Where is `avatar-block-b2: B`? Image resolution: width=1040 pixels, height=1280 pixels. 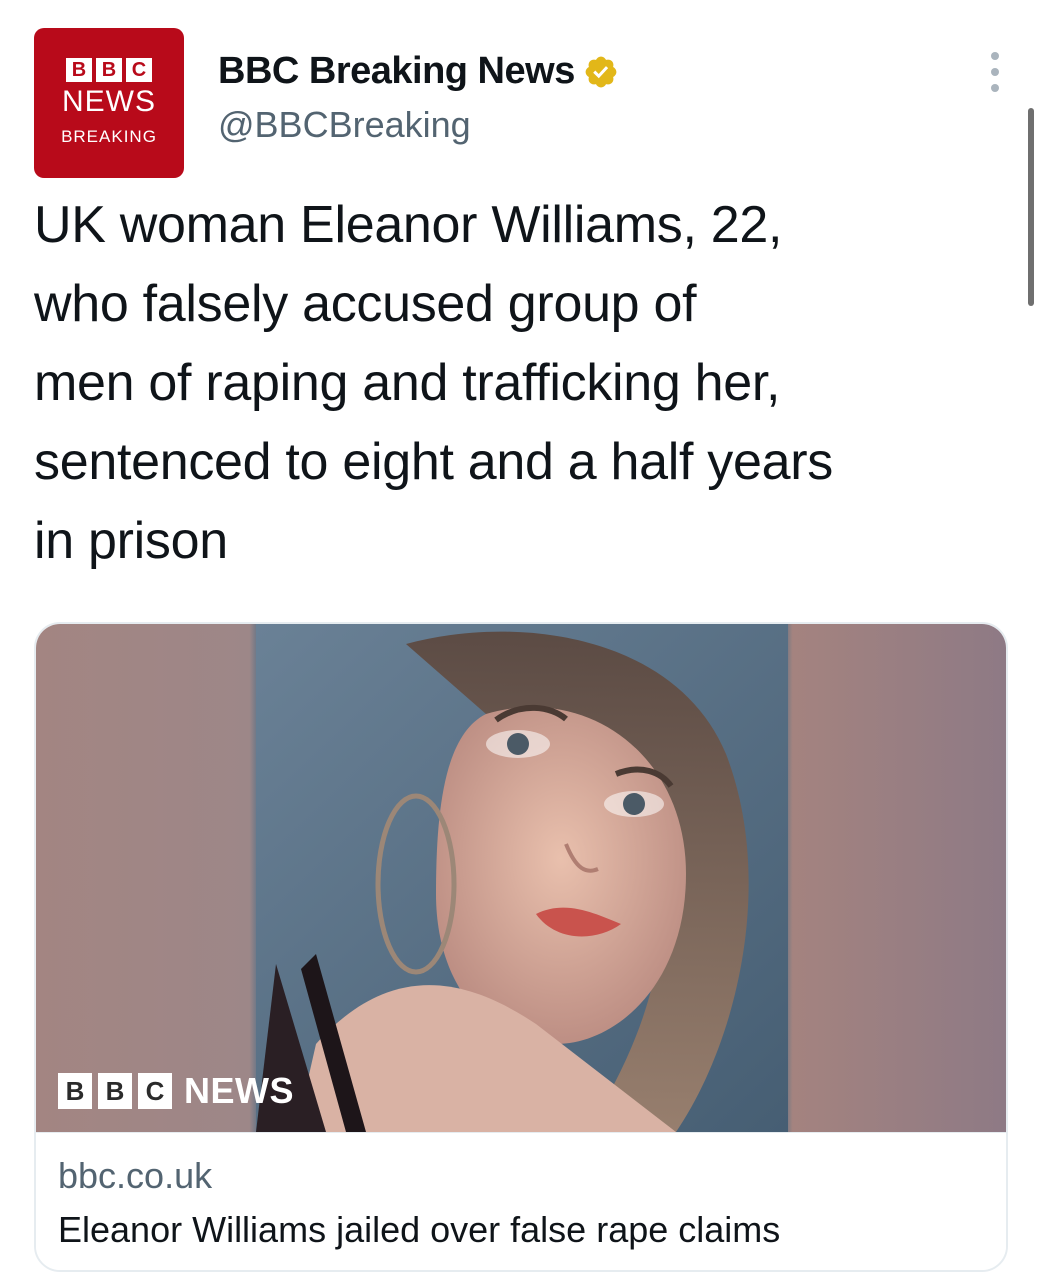
avatar-block-b2: B is located at coordinates (109, 70).